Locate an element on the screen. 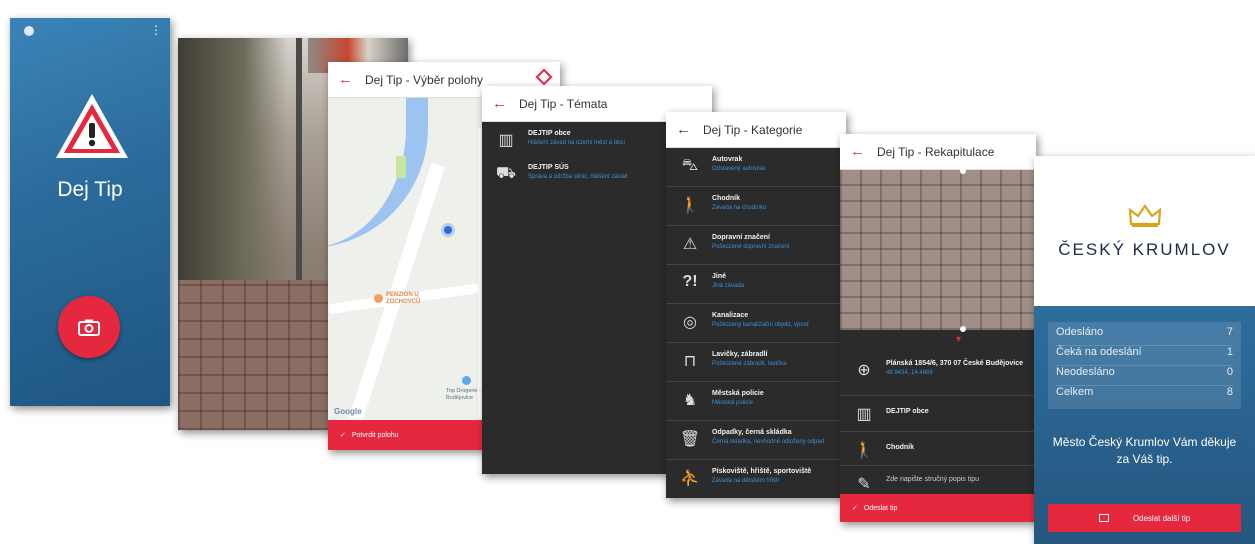 The height and width of the screenshot is (544, 1255). app-title: Dej Tip is located at coordinates (90, 189).